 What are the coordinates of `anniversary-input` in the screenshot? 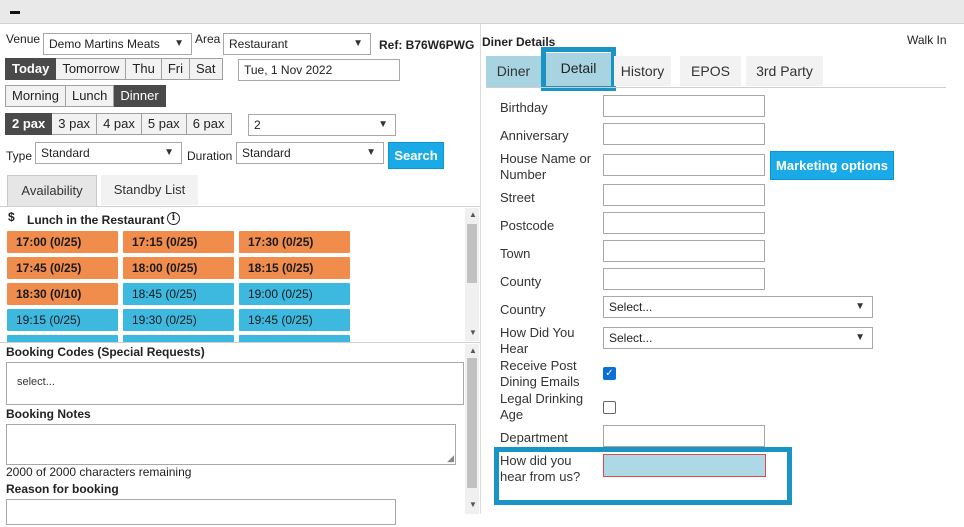 It's located at (684, 134).